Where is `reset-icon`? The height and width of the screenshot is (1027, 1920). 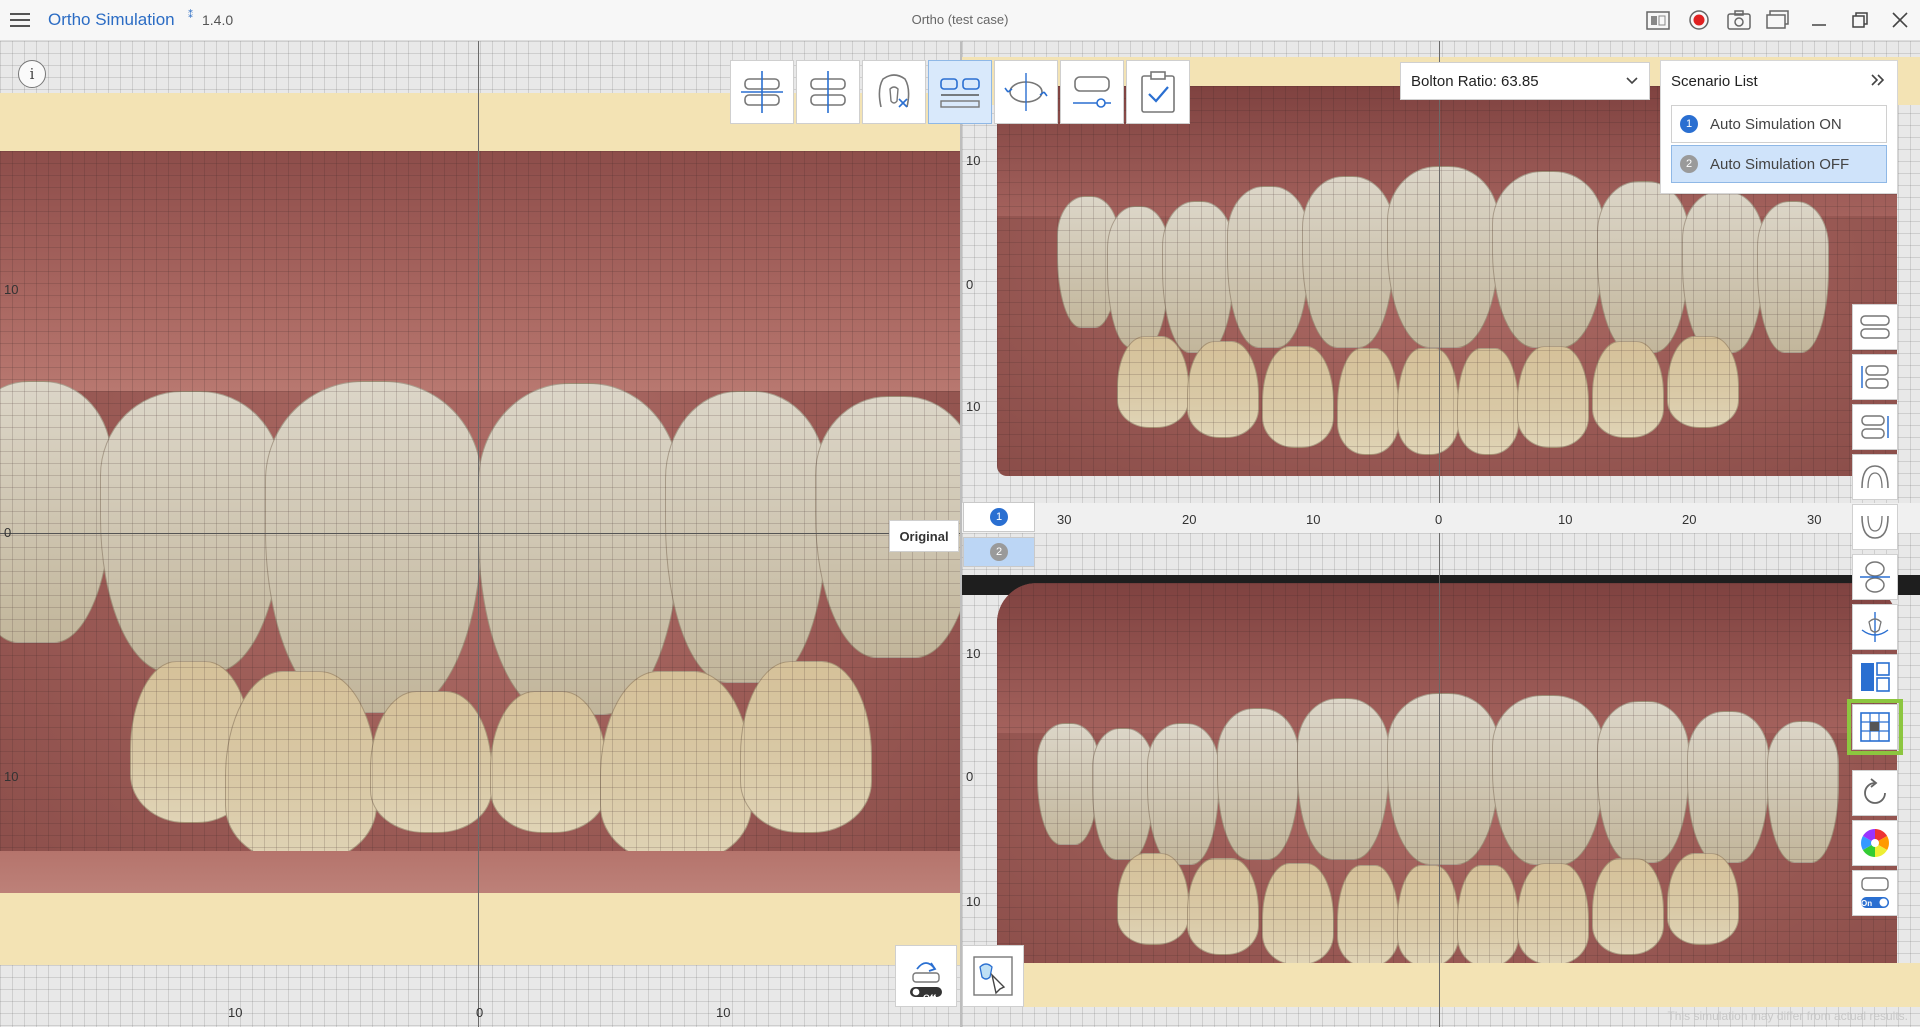
reset-icon is located at coordinates (1875, 791).